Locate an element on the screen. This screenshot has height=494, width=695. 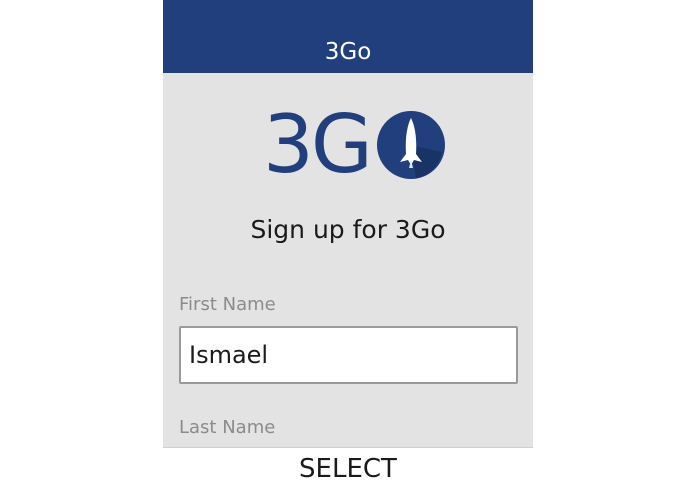
rocket-icon is located at coordinates (411, 145).